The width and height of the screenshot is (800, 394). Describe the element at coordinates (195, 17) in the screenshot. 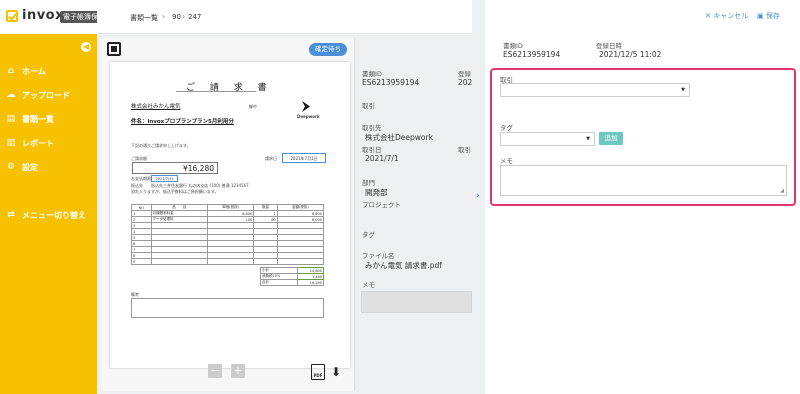

I see `breadcrumb-total: 247` at that location.